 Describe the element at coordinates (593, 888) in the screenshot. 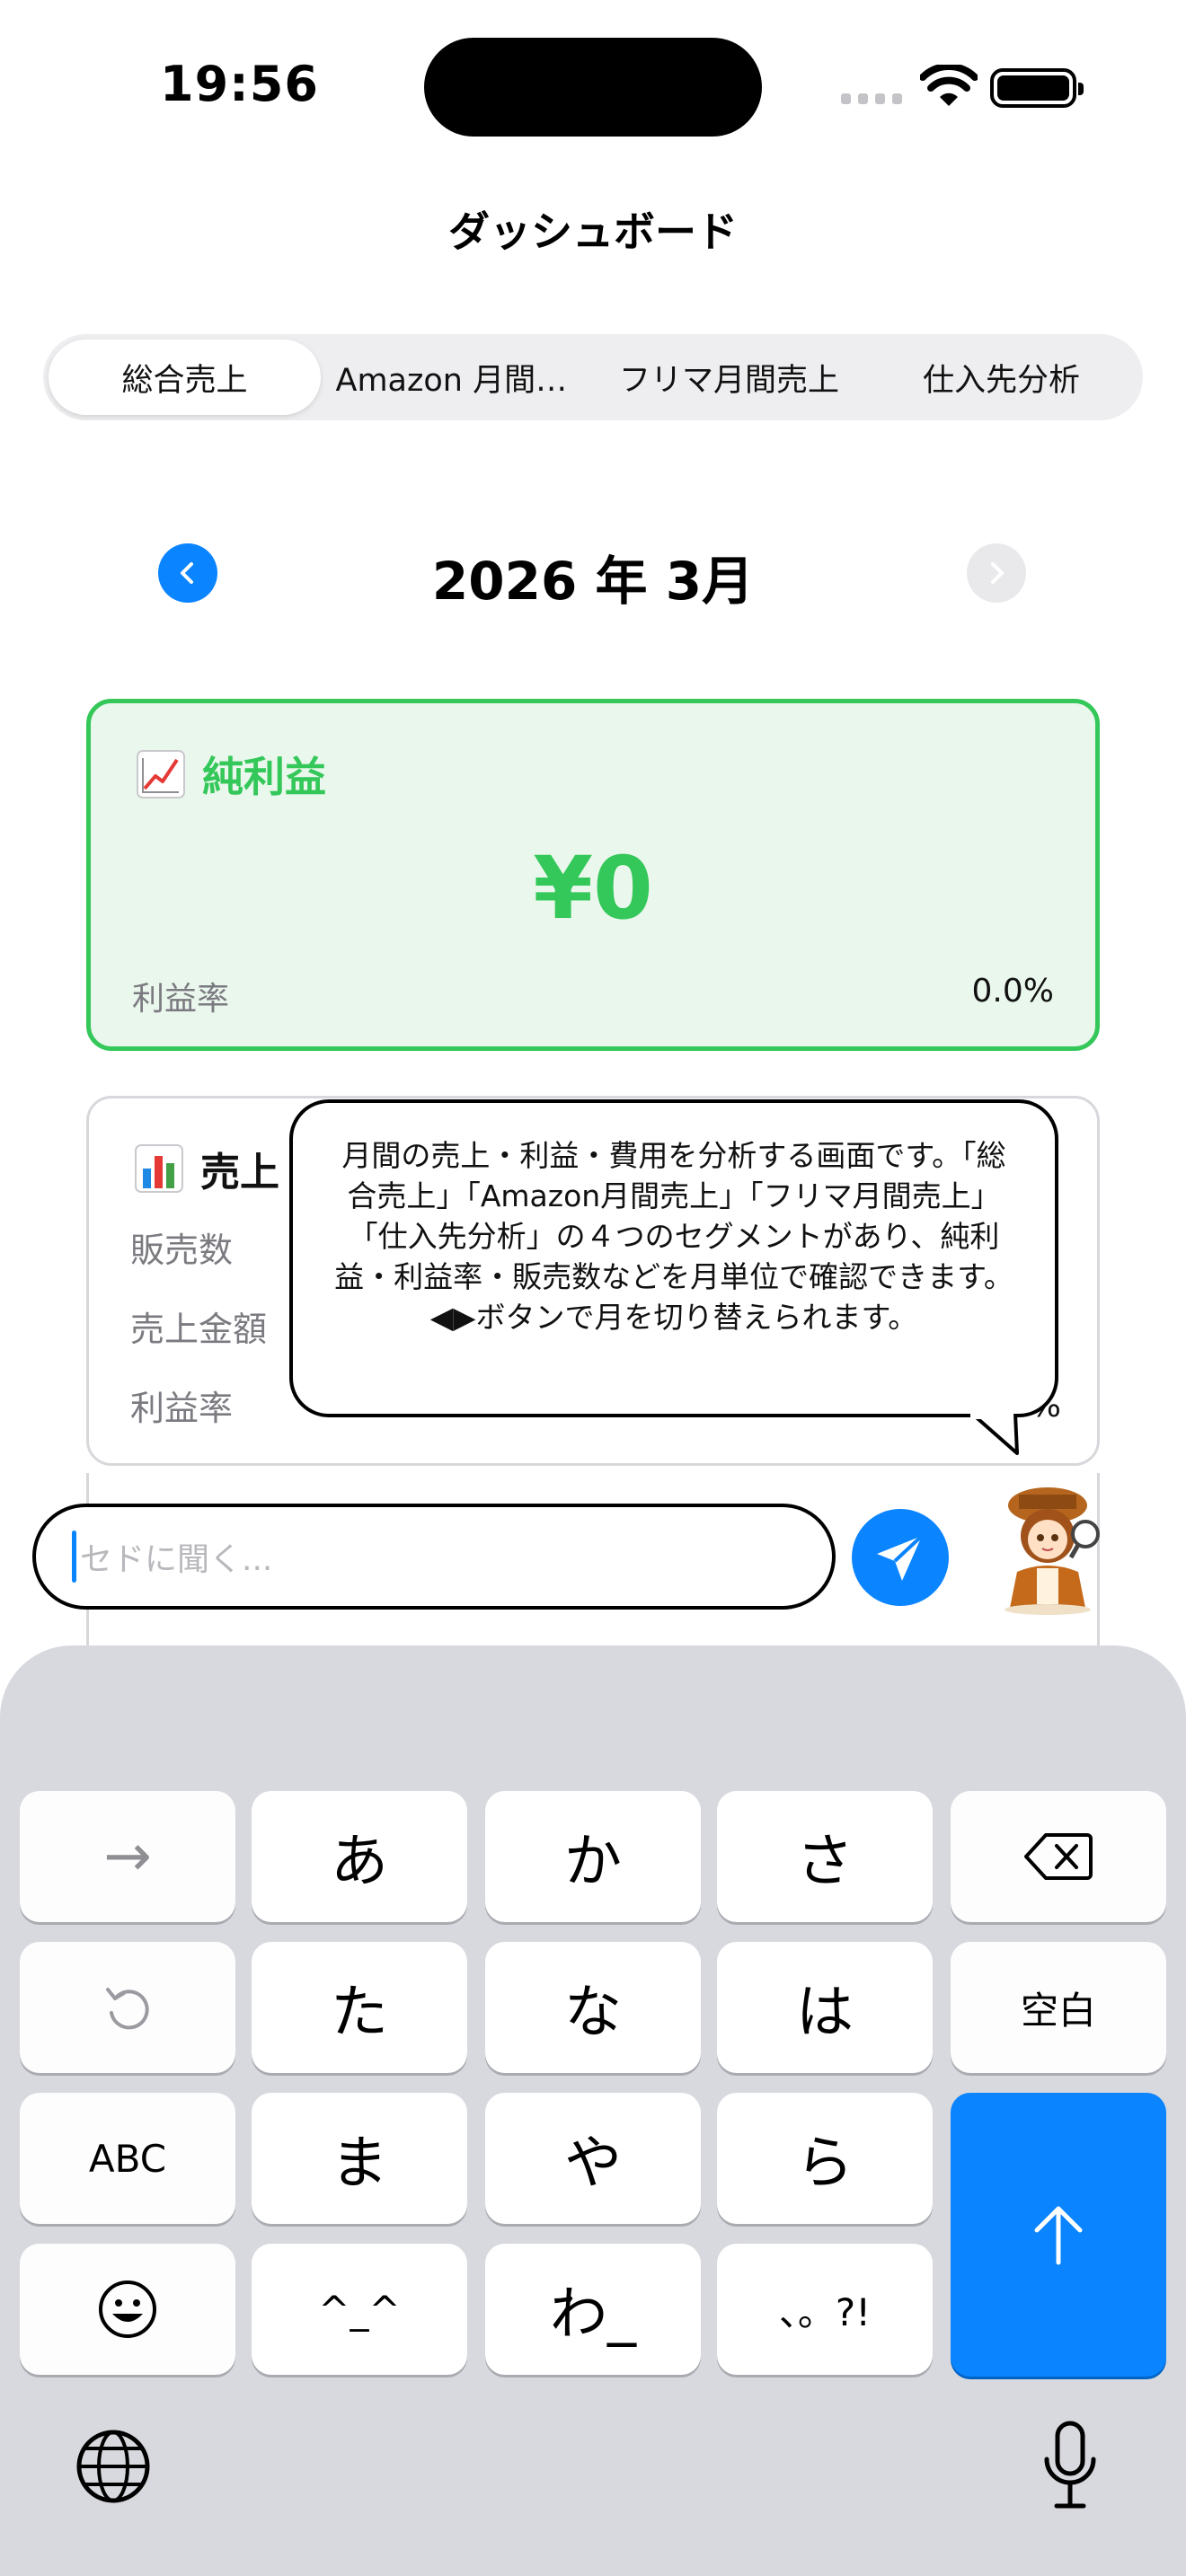

I see `net-profit-value: ¥0` at that location.